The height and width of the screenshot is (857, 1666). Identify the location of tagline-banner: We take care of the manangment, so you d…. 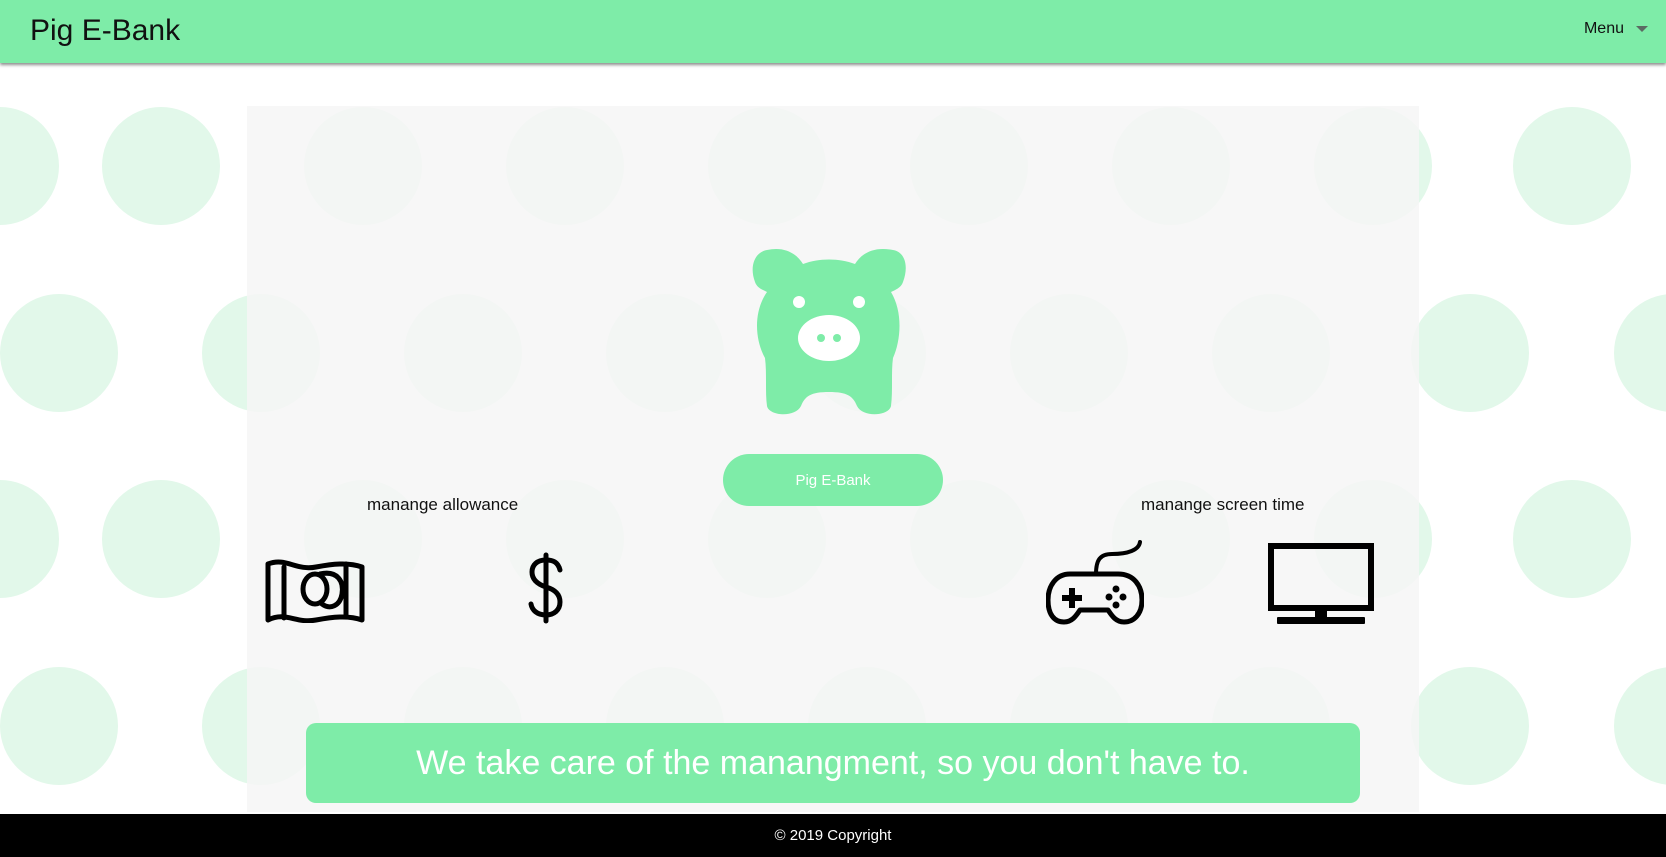
(833, 763).